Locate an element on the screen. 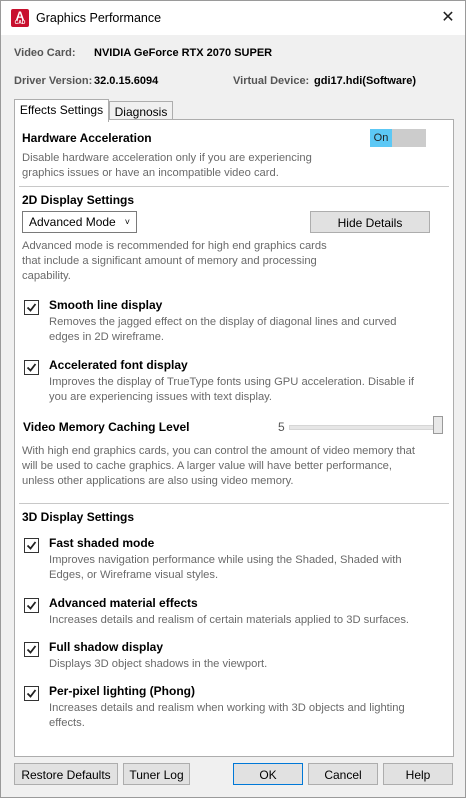  tuner-log-button: Tuner Log is located at coordinates (156, 774).